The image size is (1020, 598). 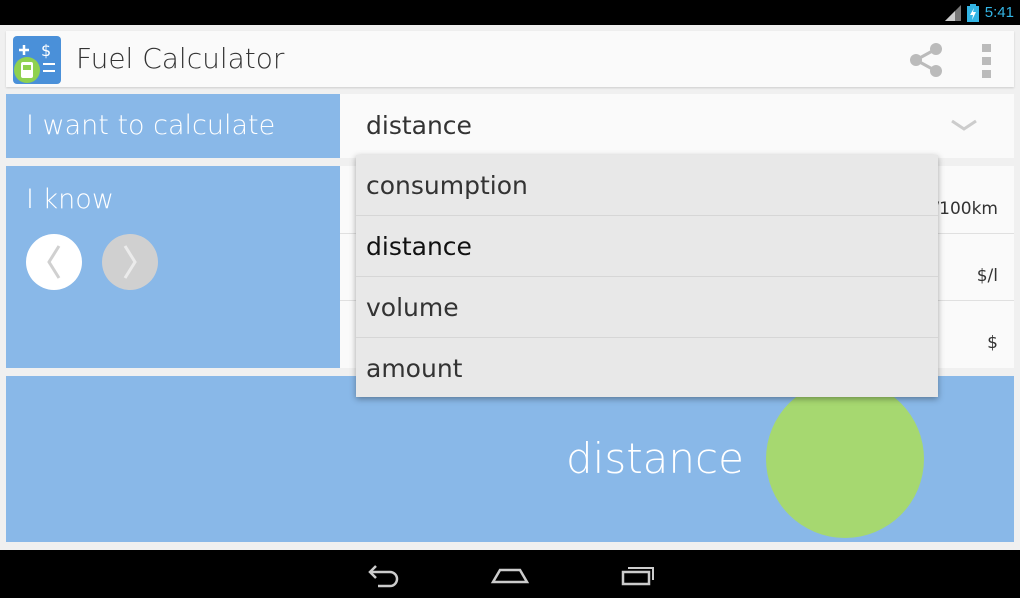 I want to click on app-title: Fuel Calculator, so click(x=180, y=58).